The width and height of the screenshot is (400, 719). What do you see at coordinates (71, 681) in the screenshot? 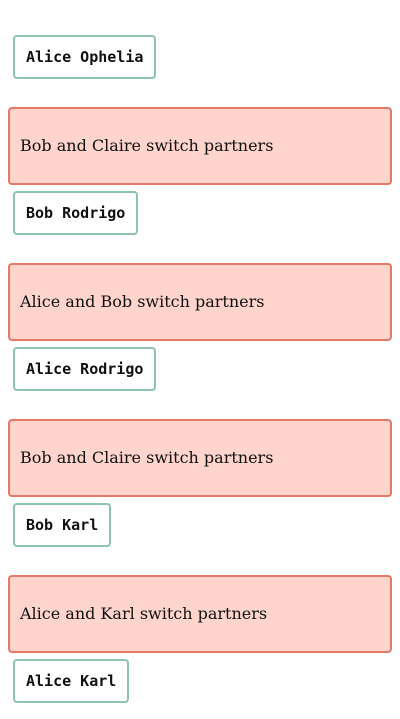
I see `state-box: Alice Karl` at bounding box center [71, 681].